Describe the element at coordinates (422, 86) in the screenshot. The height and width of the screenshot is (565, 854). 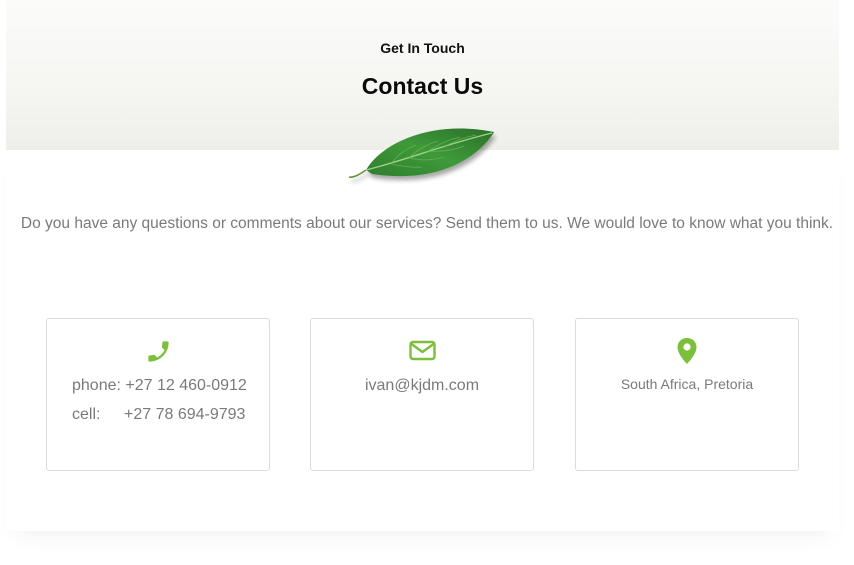
I see `page-title: Contact Us` at that location.